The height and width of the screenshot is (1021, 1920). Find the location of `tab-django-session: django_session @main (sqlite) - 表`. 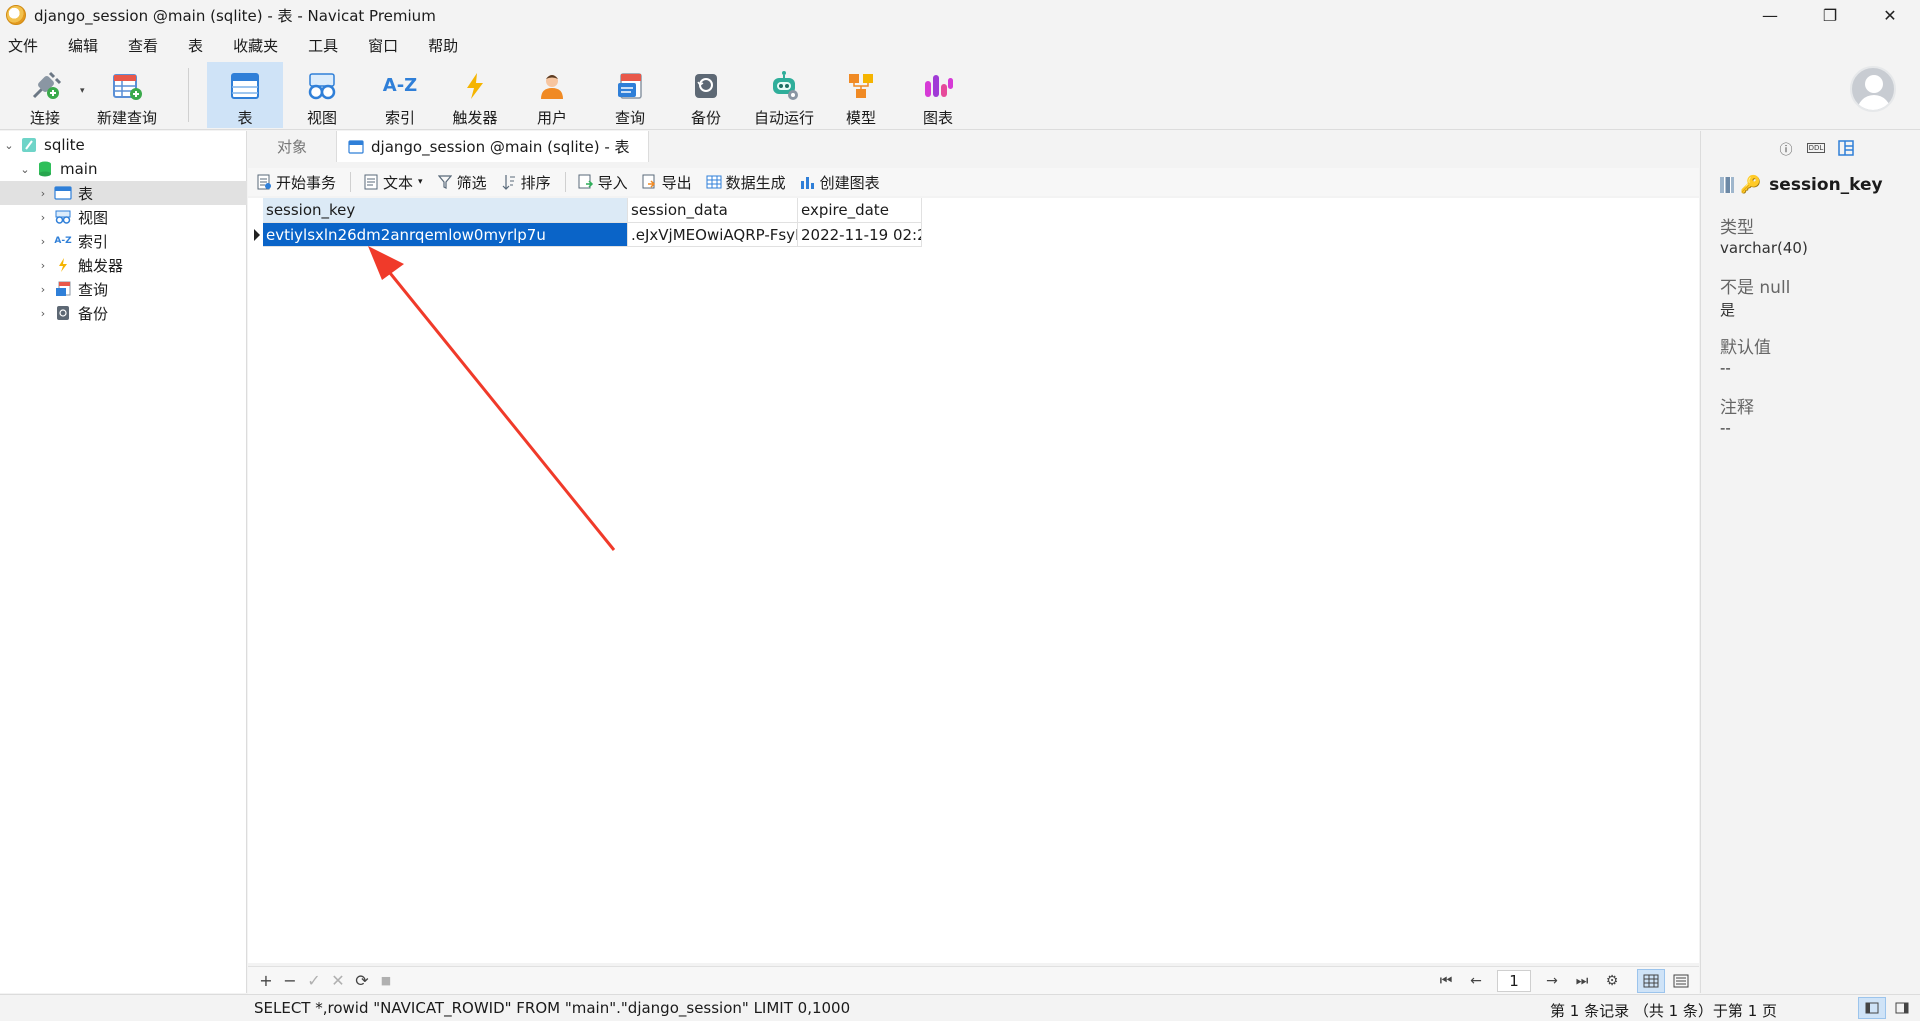

tab-django-session: django_session @main (sqlite) - 表 is located at coordinates (492, 146).